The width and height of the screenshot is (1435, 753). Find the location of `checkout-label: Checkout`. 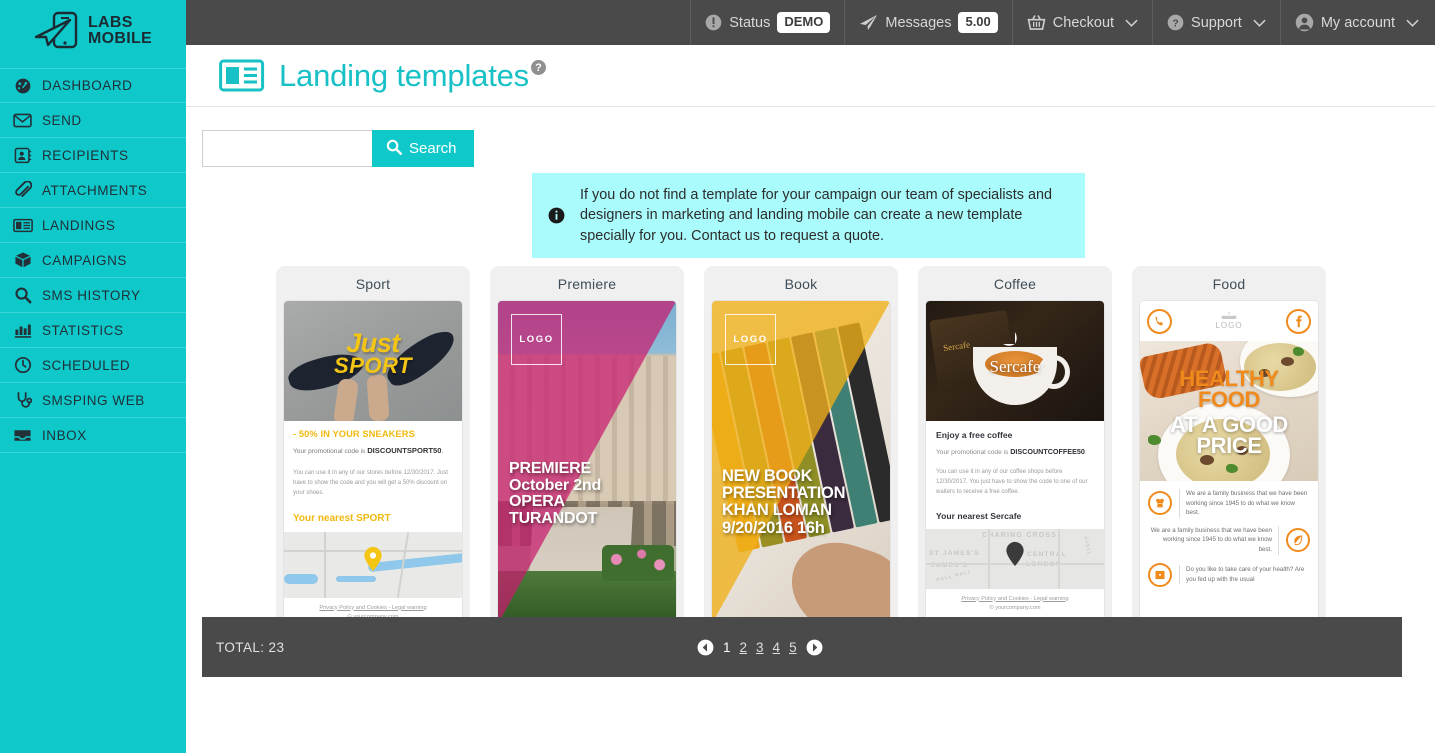

checkout-label: Checkout is located at coordinates (1083, 22).